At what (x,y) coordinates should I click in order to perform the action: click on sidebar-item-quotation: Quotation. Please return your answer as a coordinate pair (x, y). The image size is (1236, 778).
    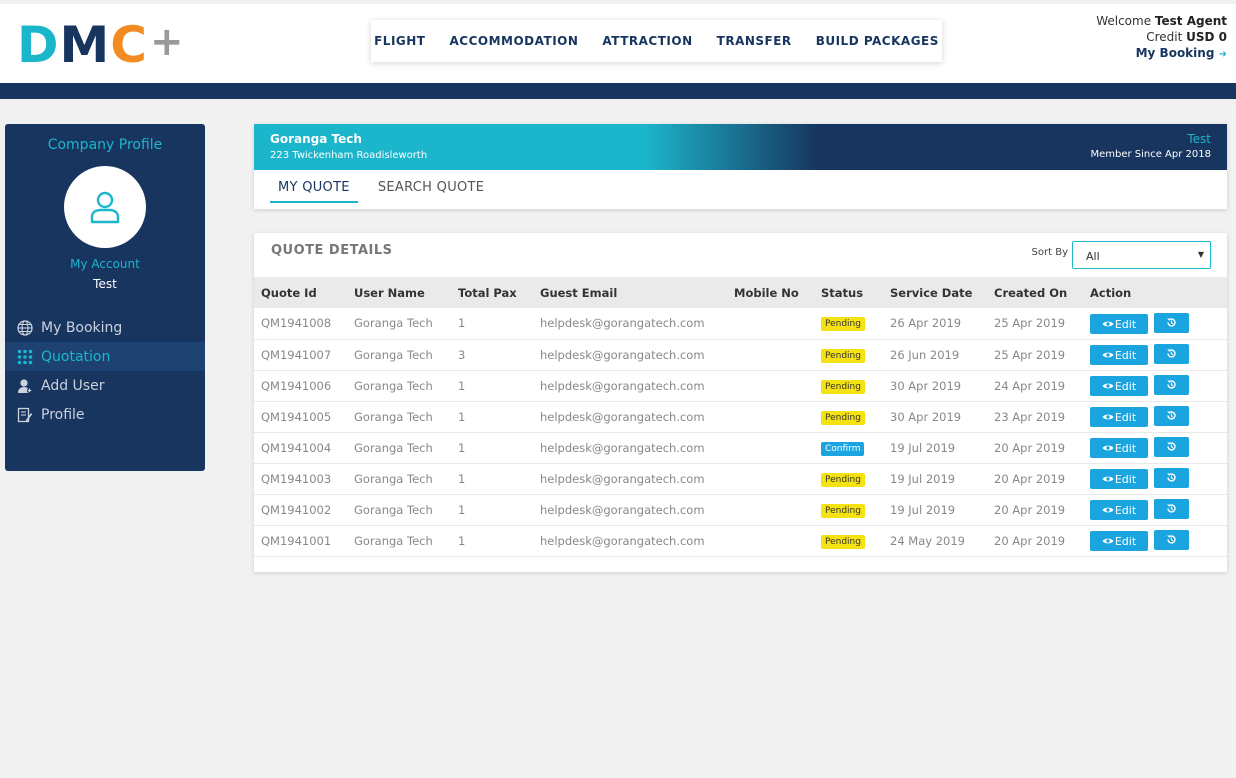
    Looking at the image, I should click on (105, 356).